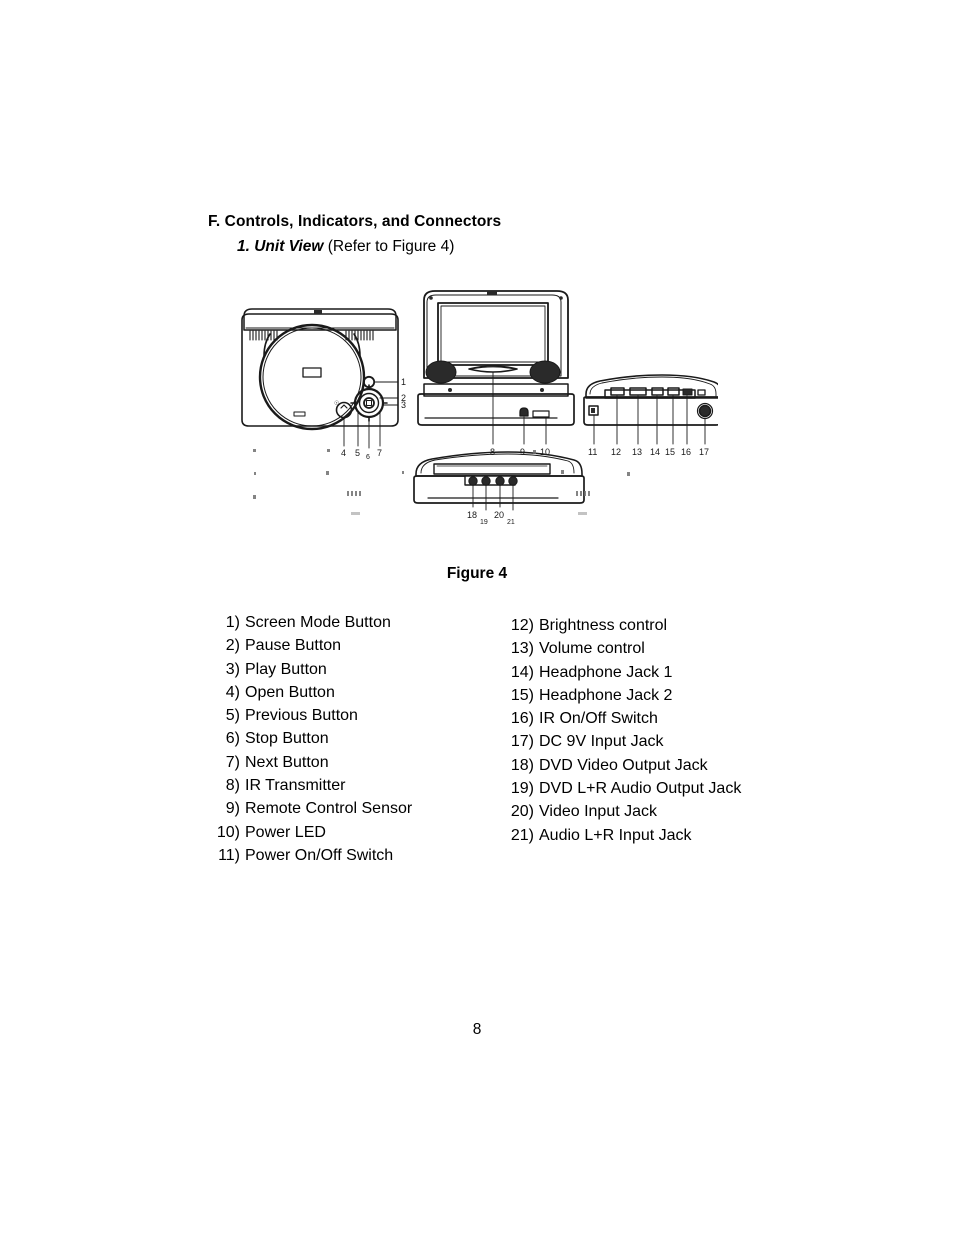  What do you see at coordinates (522, 765) in the screenshot?
I see `list-item-number: 18)` at bounding box center [522, 765].